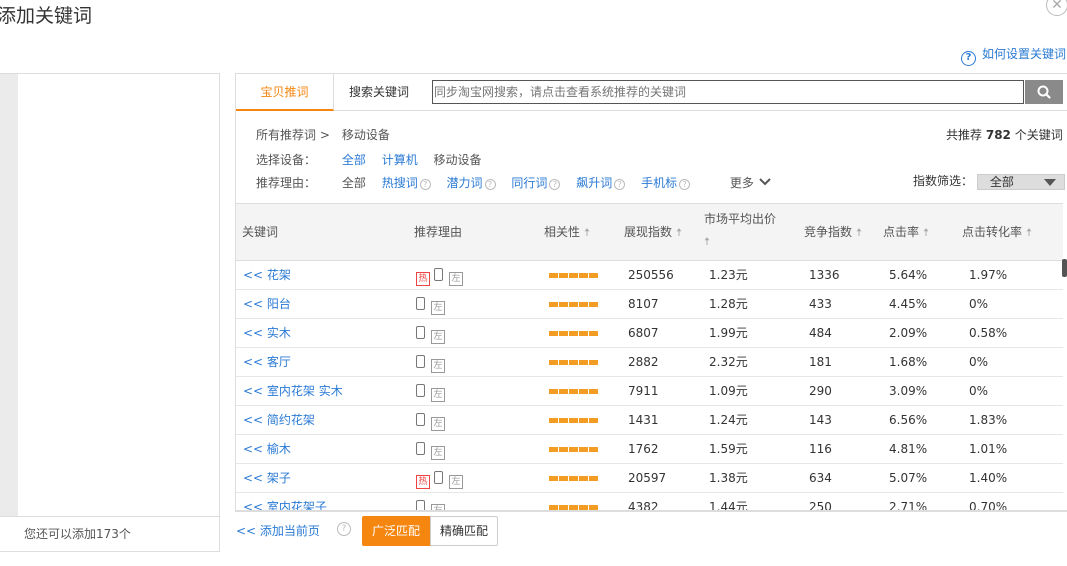 The image size is (1067, 566). I want to click on device-option-computer: 计算机, so click(400, 160).